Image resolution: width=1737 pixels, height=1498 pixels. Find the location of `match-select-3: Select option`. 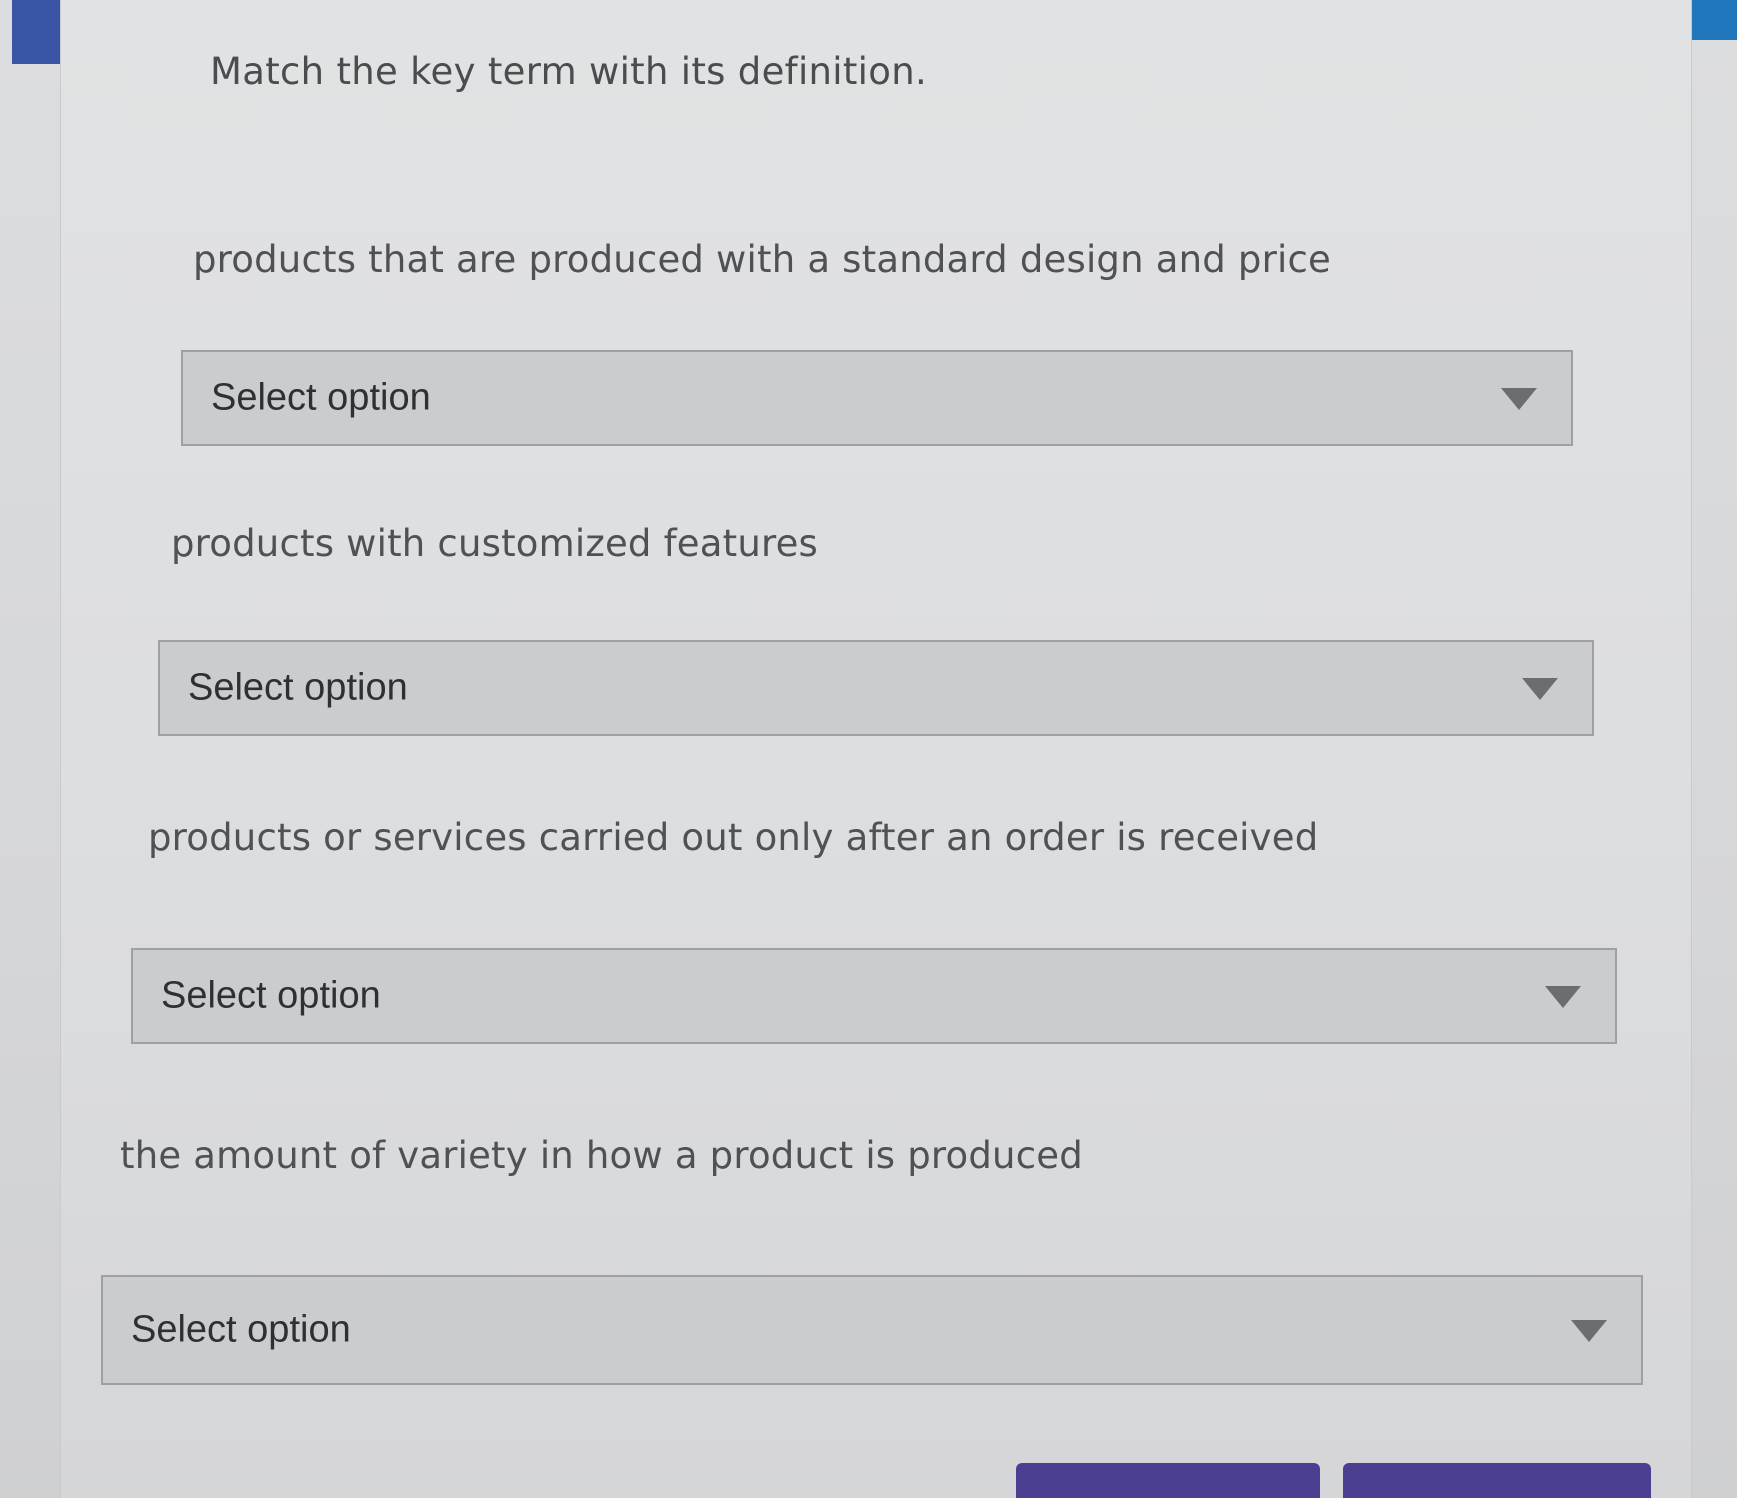

match-select-3: Select option is located at coordinates (874, 996).